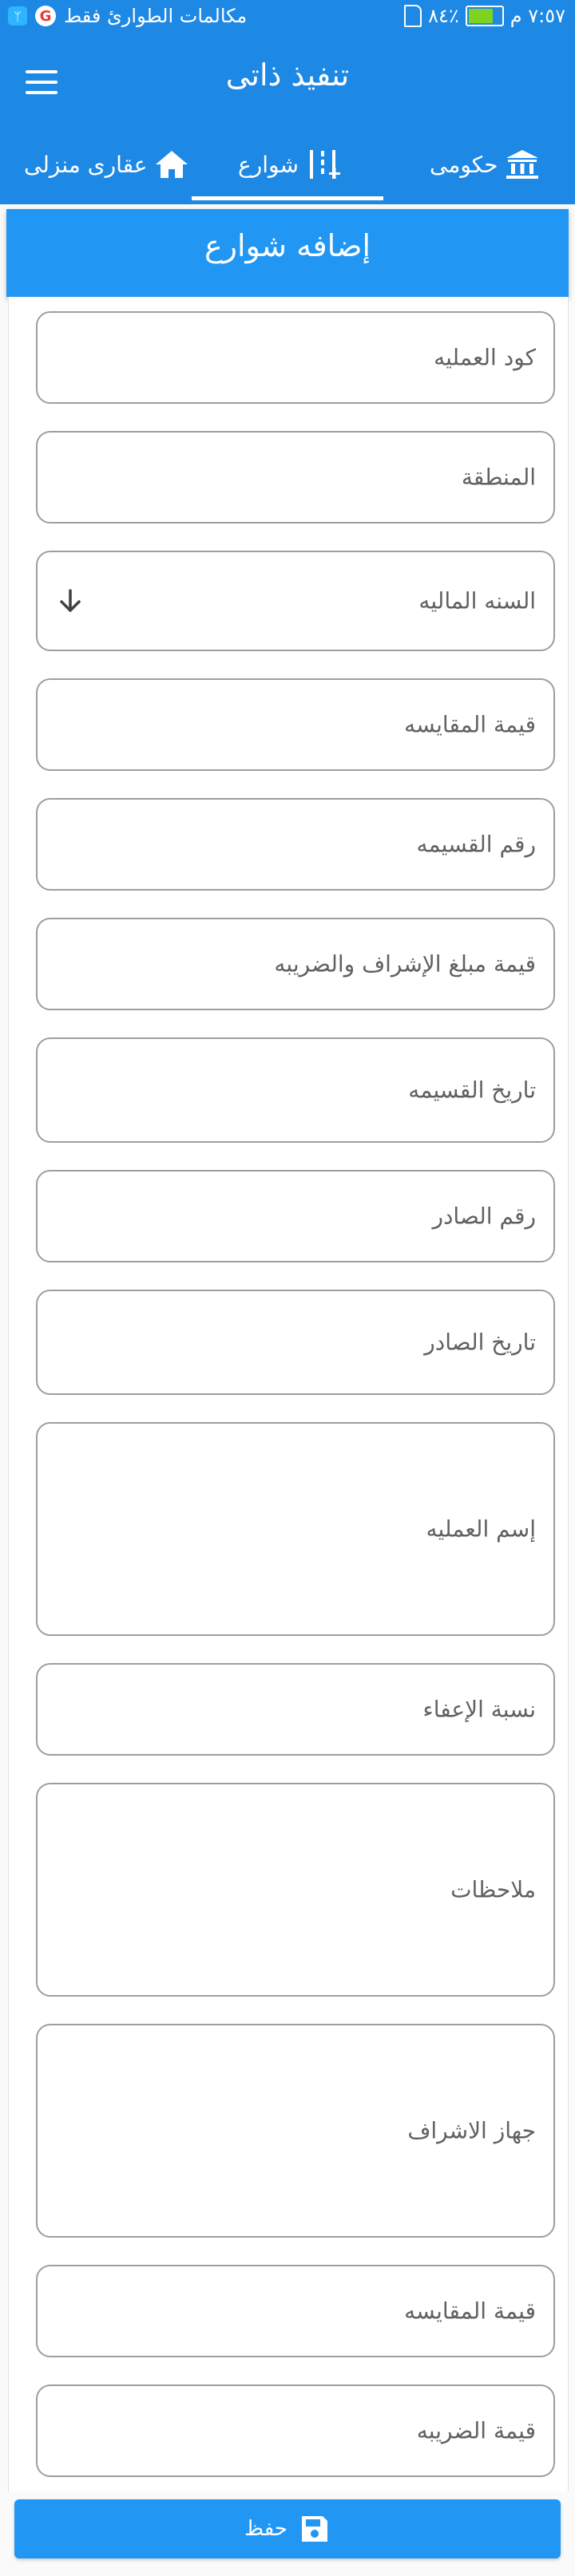 This screenshot has height=2576, width=575. I want to click on field-label: السنه الماليه, so click(477, 600).